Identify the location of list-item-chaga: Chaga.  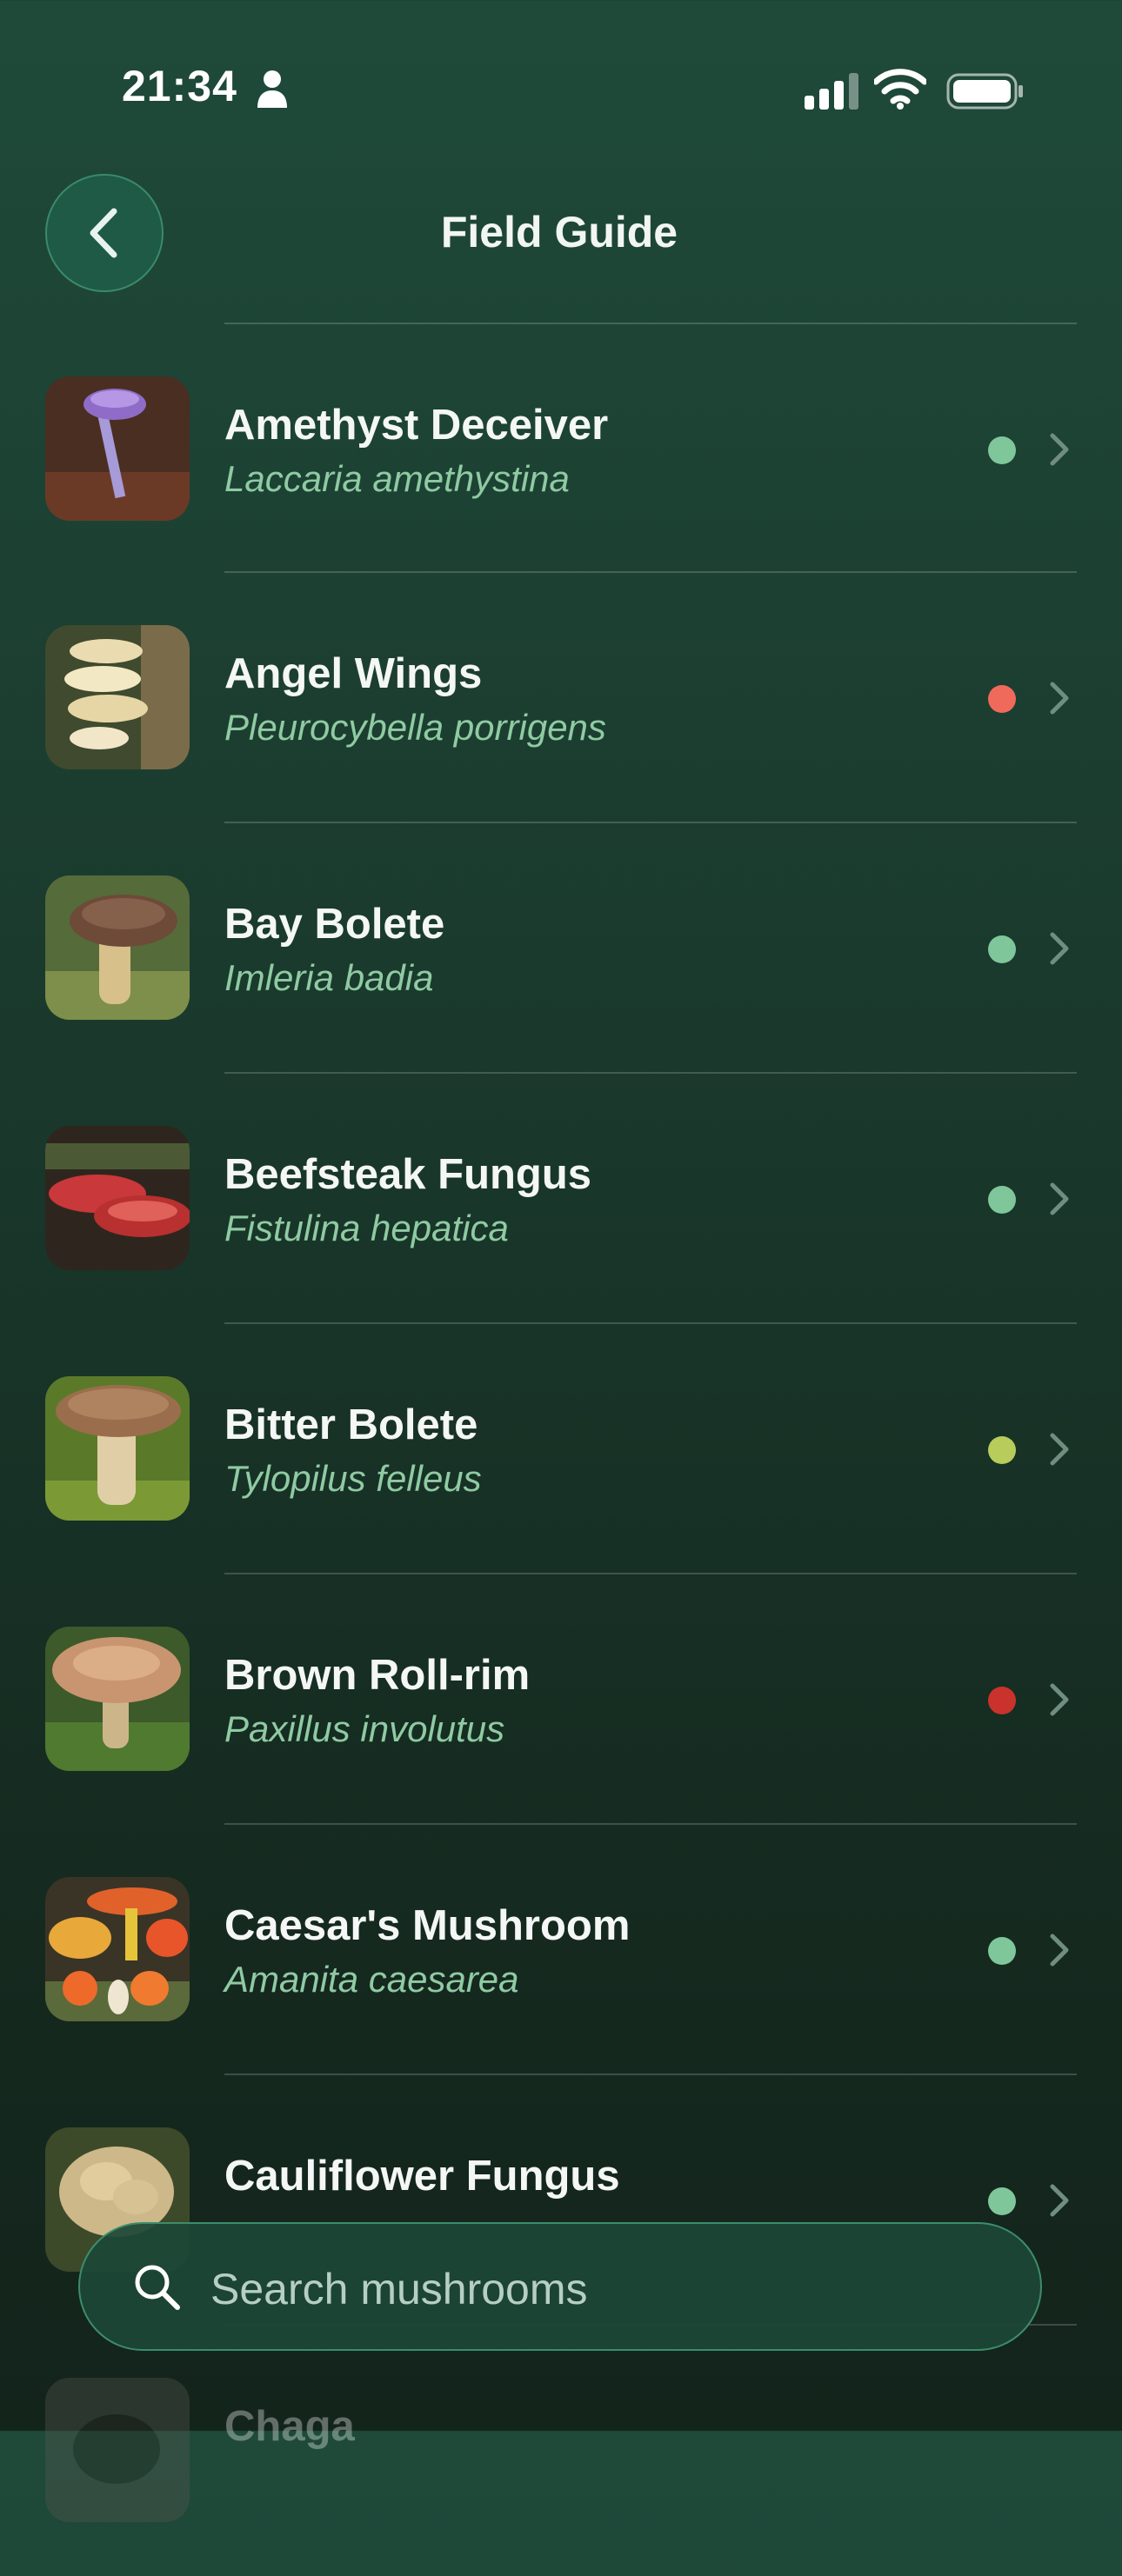
(561, 2451).